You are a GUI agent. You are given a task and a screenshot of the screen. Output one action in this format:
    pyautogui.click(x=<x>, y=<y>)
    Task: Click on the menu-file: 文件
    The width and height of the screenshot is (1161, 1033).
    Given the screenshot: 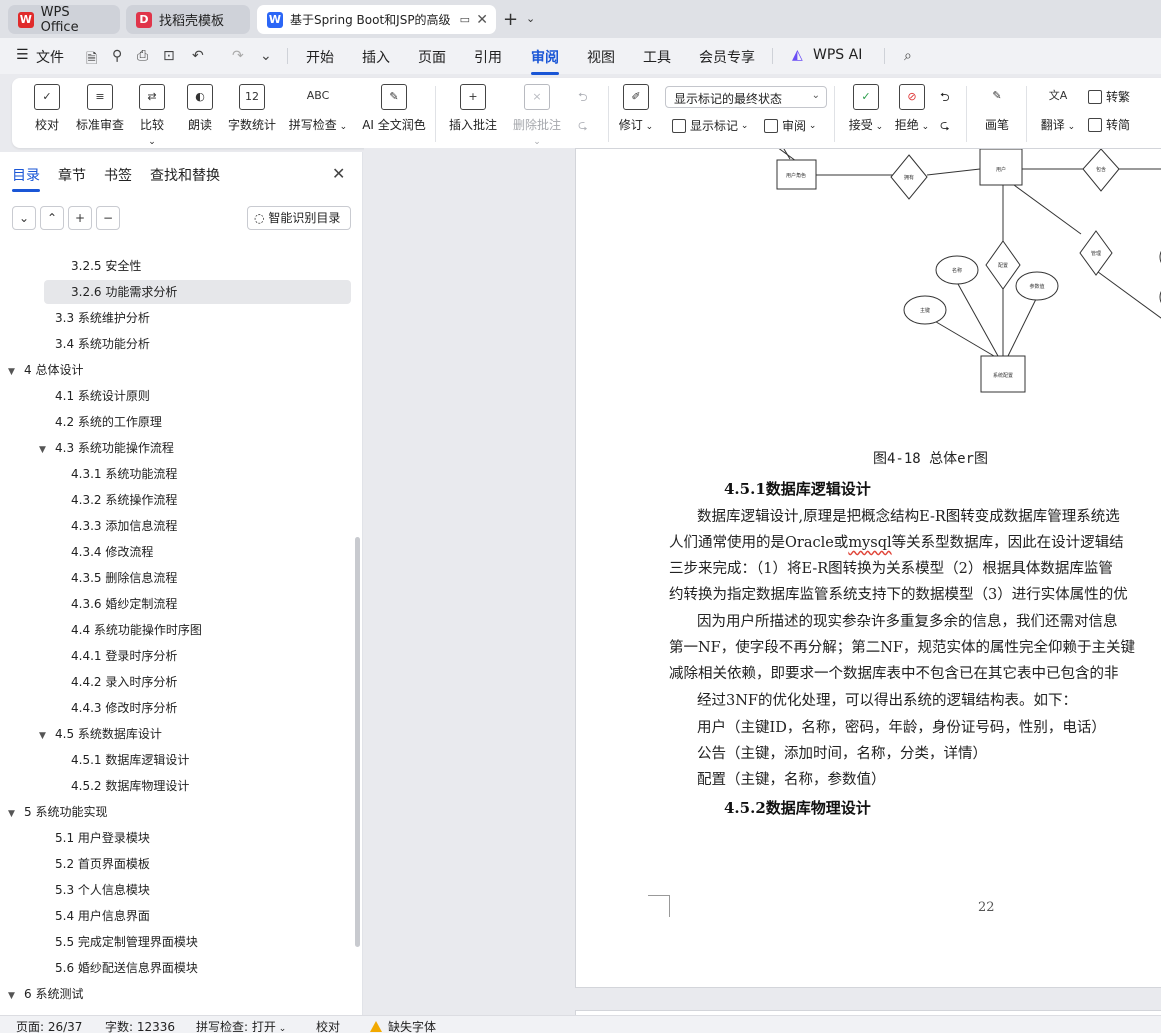 What is the action you would take?
    pyautogui.click(x=50, y=57)
    